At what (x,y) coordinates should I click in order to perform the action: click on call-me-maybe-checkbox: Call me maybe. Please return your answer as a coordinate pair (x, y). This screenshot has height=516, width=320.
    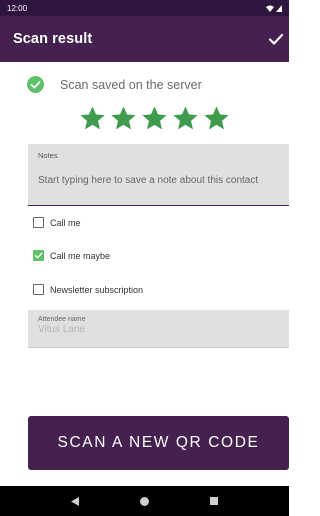
    Looking at the image, I should click on (71, 255).